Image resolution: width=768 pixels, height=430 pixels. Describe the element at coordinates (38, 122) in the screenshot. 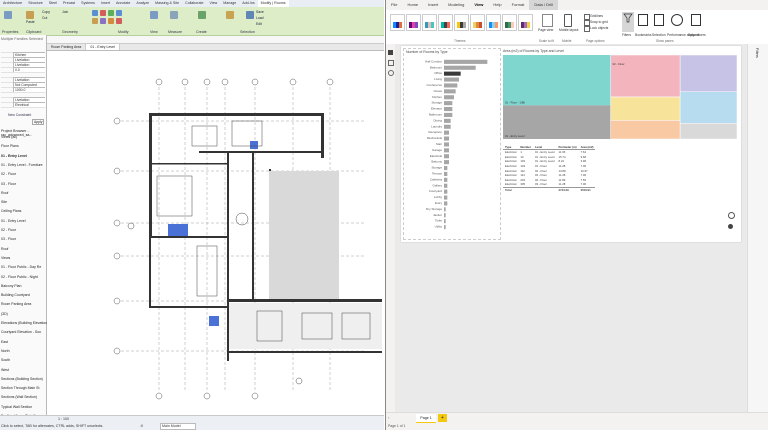

I see `apply-button: Apply` at that location.